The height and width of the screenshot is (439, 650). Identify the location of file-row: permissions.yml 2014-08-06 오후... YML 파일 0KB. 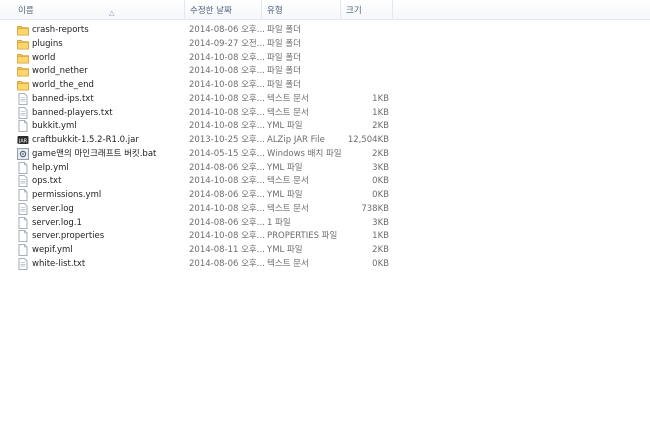
(203, 195).